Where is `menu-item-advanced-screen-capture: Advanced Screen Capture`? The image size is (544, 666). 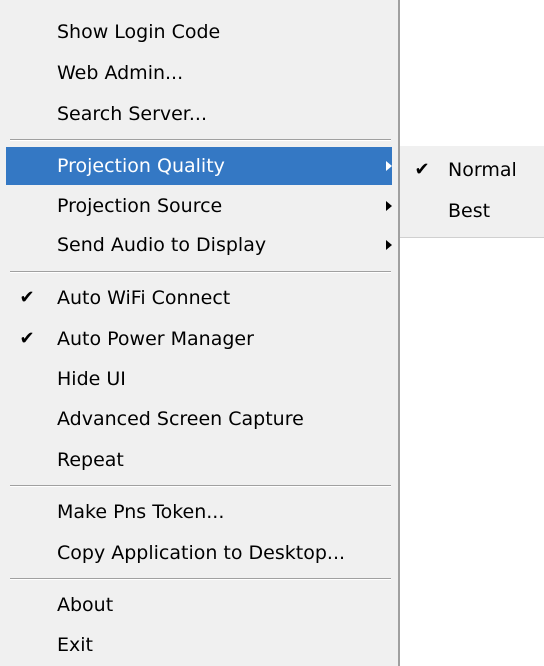
menu-item-advanced-screen-capture: Advanced Screen Capture is located at coordinates (199, 419).